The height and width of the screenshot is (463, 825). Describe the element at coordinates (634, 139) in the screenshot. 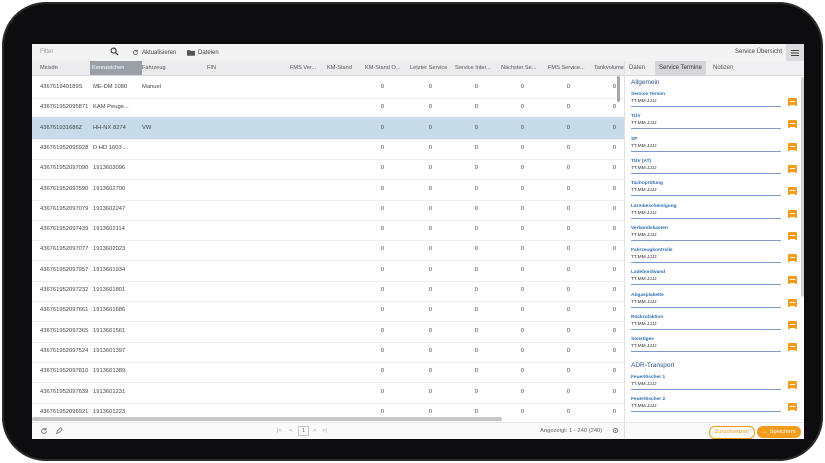

I see `field-label: SP` at that location.